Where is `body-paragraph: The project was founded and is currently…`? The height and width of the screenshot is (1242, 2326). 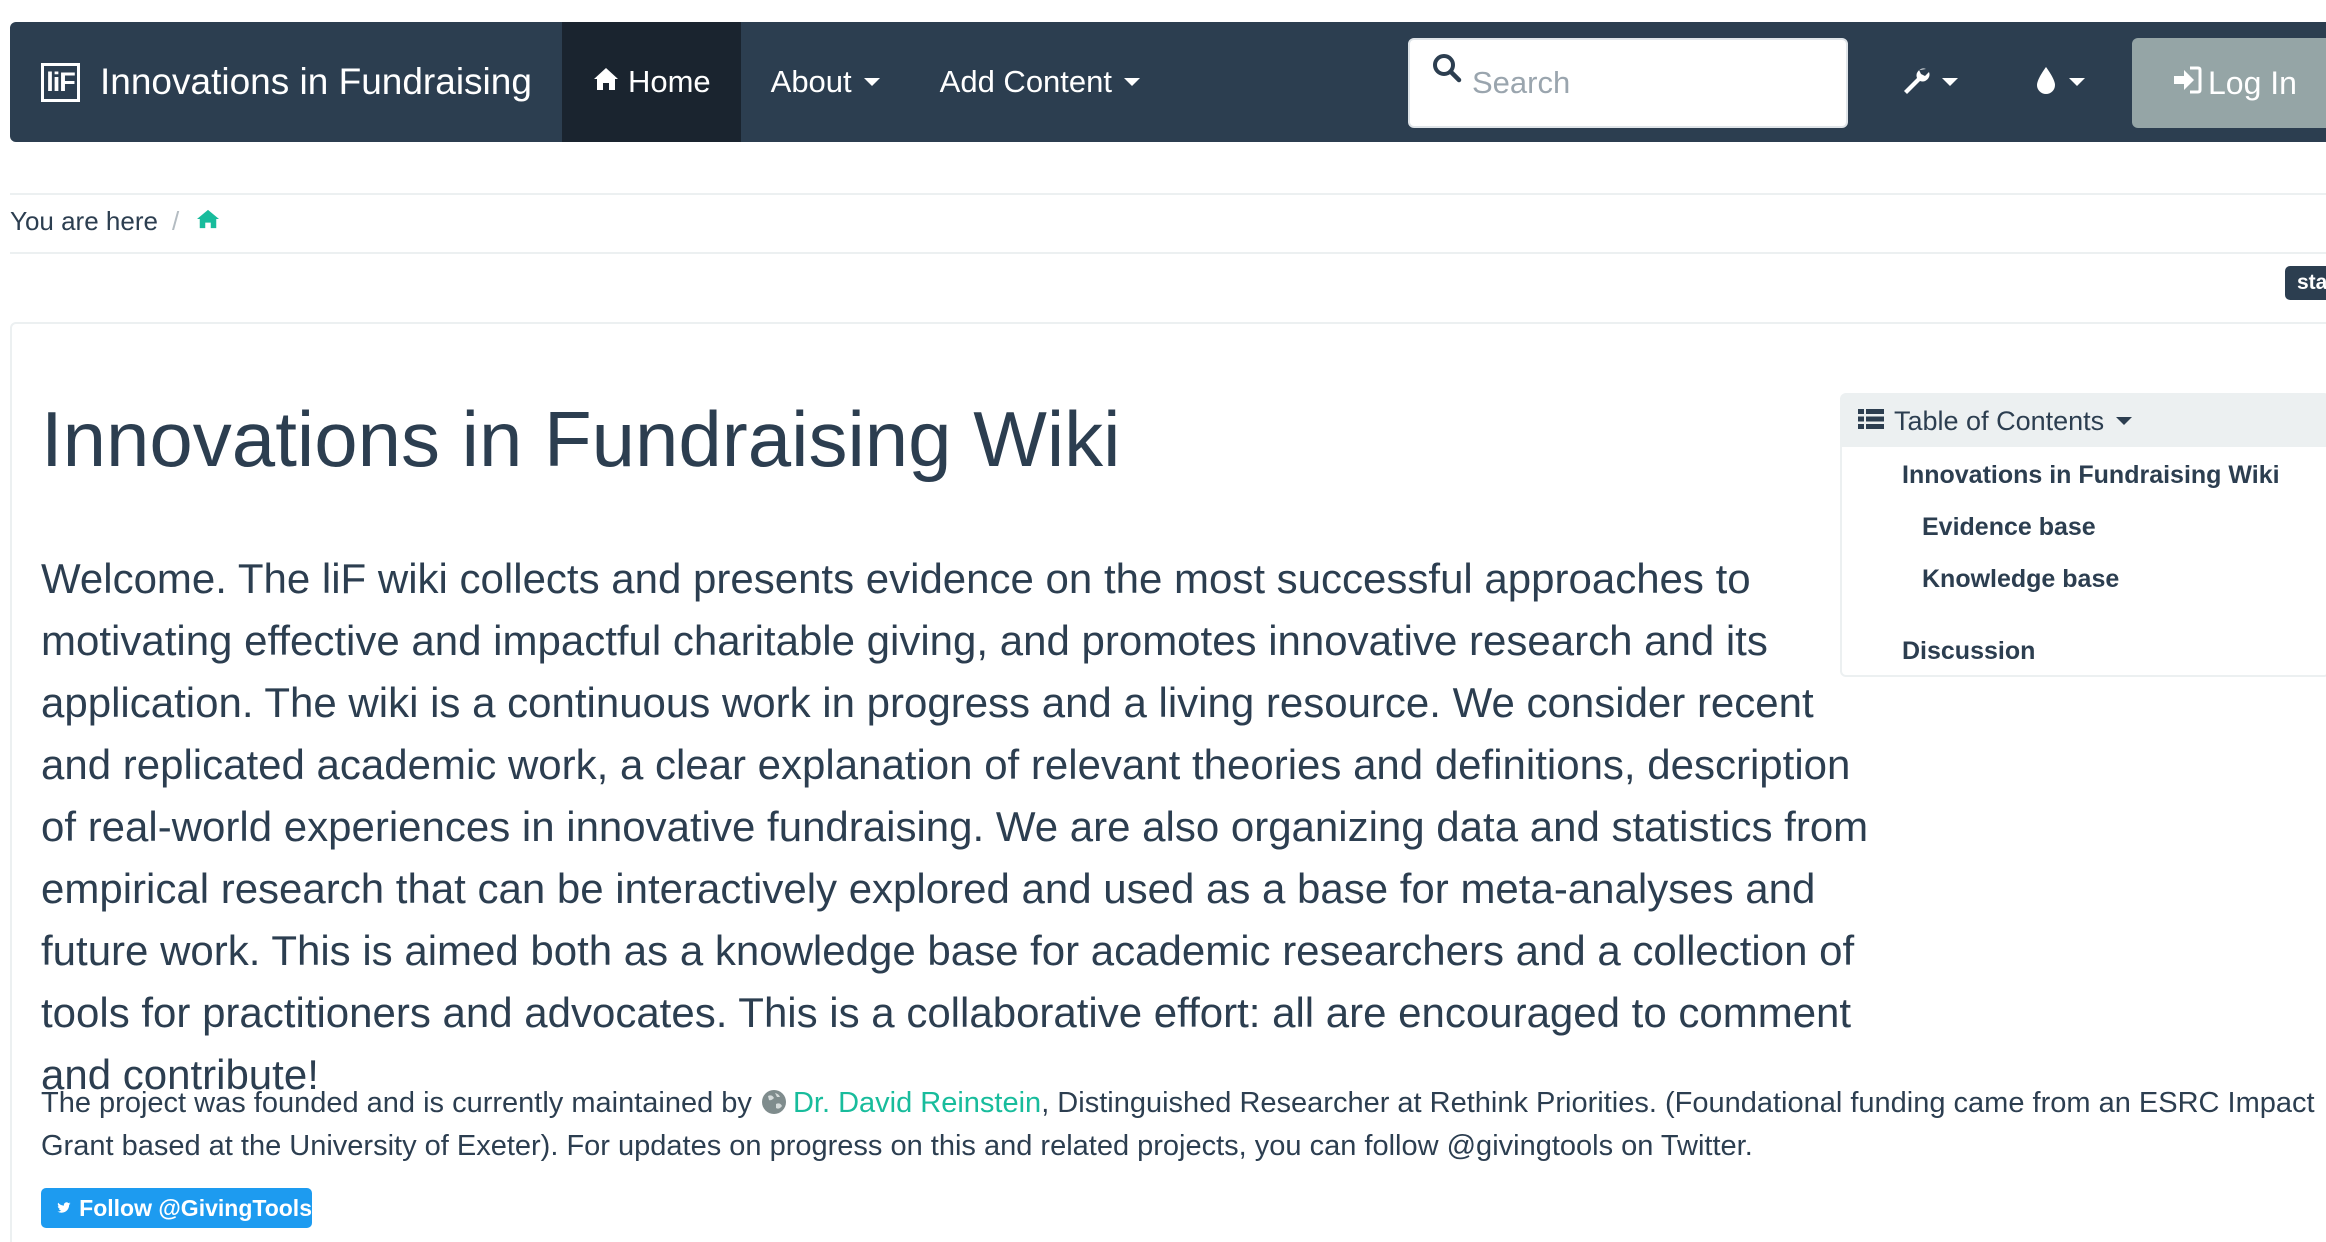 body-paragraph: The project was founded and is currently… is located at coordinates (1183, 1125).